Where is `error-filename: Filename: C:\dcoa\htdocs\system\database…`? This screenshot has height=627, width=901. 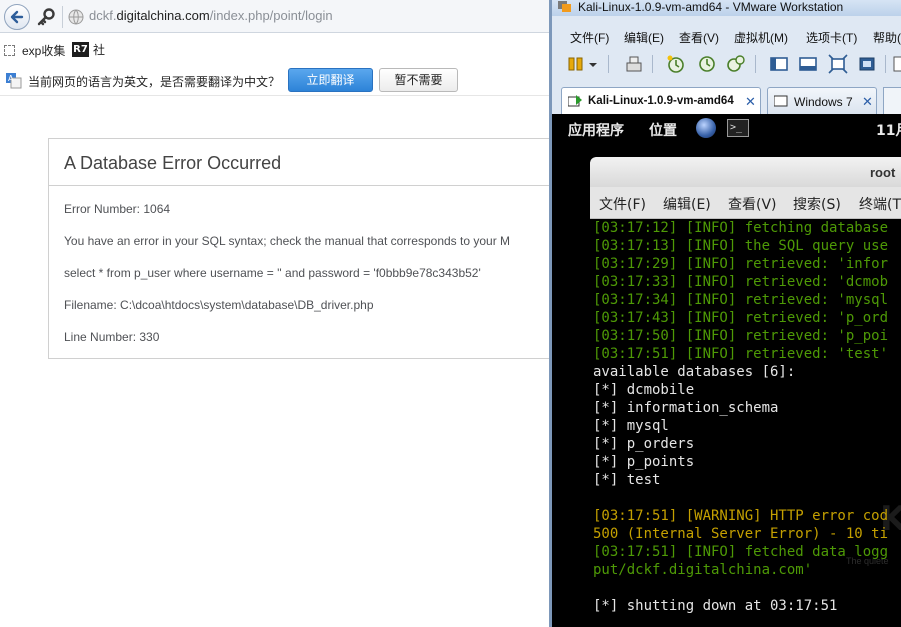 error-filename: Filename: C:\dcoa\htdocs\system\database… is located at coordinates (219, 305).